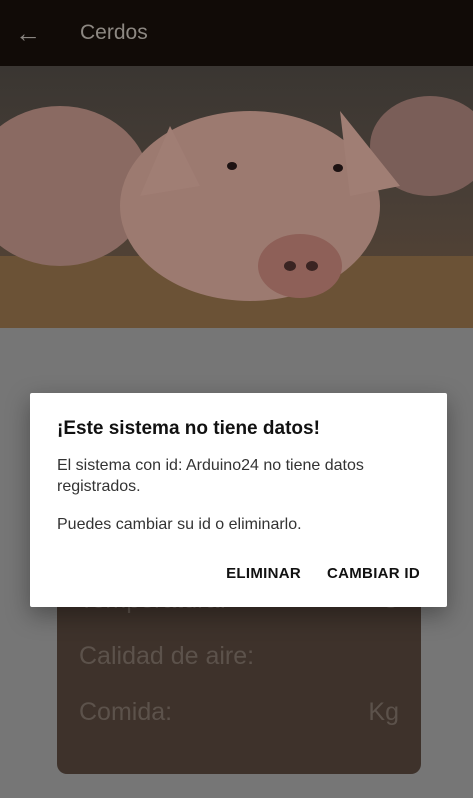 Image resolution: width=473 pixels, height=798 pixels. I want to click on food-row: Comida: Kg, so click(239, 712).